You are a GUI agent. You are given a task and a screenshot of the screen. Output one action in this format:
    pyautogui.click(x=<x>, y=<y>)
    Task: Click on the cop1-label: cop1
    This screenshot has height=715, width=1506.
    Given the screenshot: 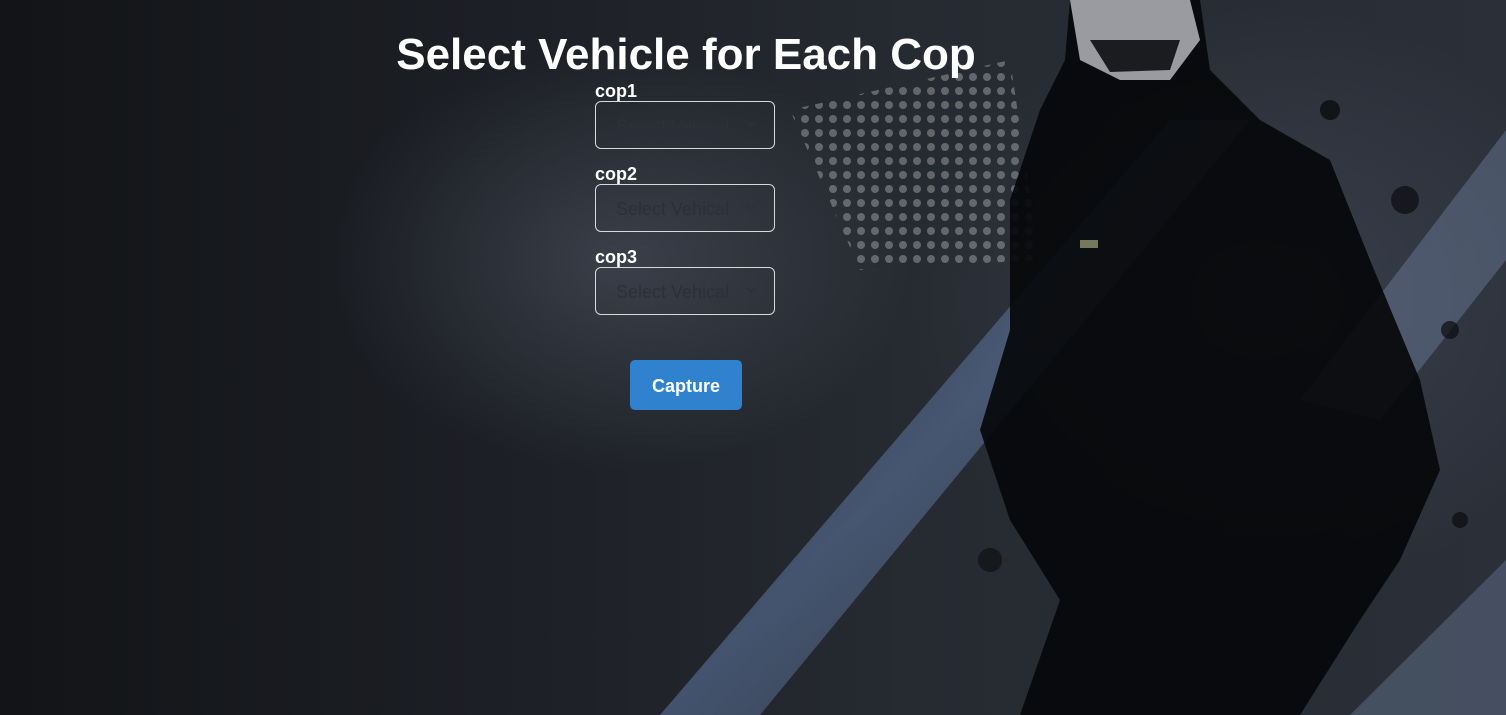 What is the action you would take?
    pyautogui.click(x=616, y=91)
    